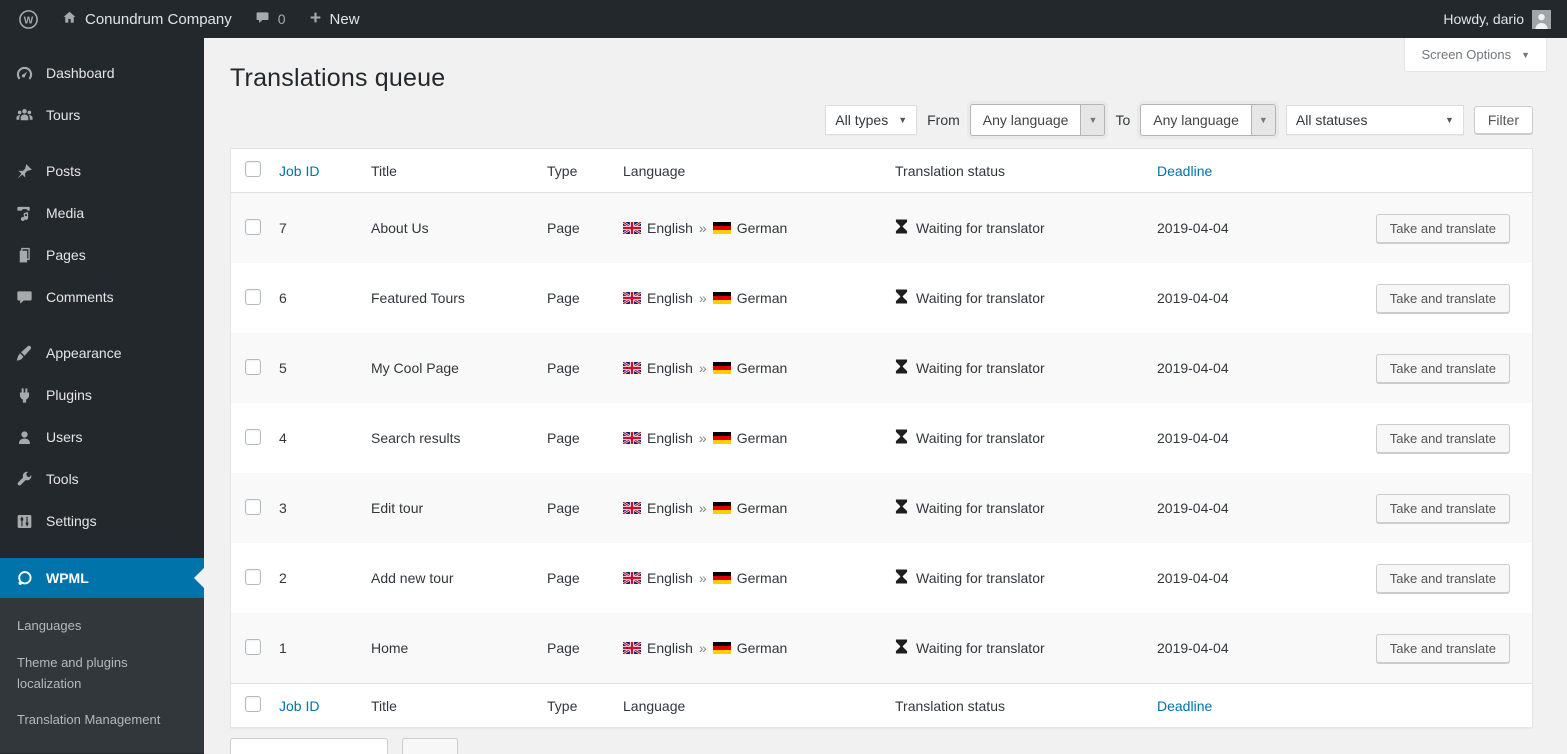  I want to click on bulk-apply-button, so click(430, 746).